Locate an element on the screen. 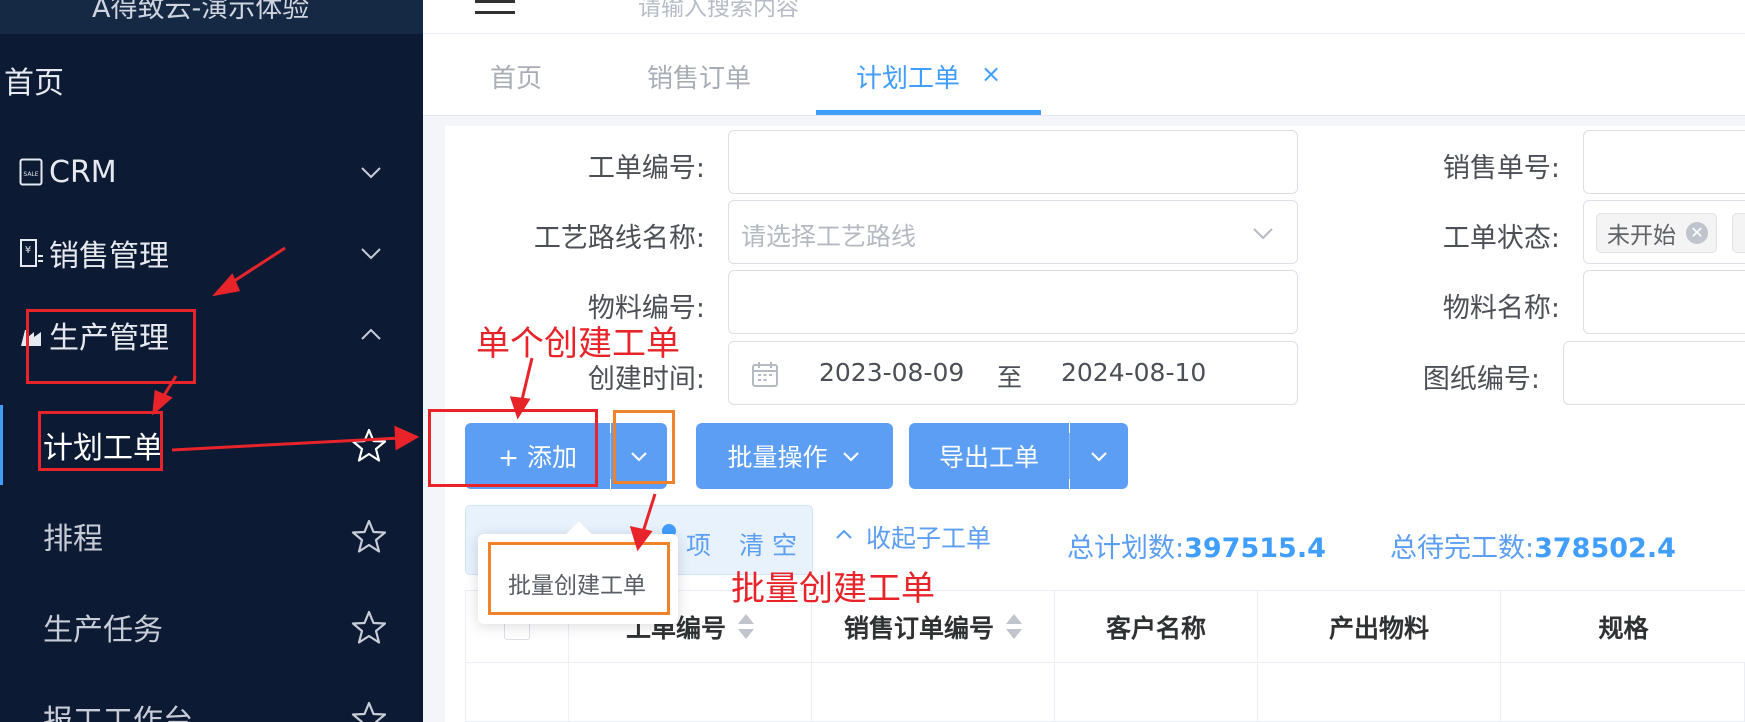 This screenshot has height=722, width=1745. route-name-placeholder: 请选择工艺路线 is located at coordinates (829, 236).